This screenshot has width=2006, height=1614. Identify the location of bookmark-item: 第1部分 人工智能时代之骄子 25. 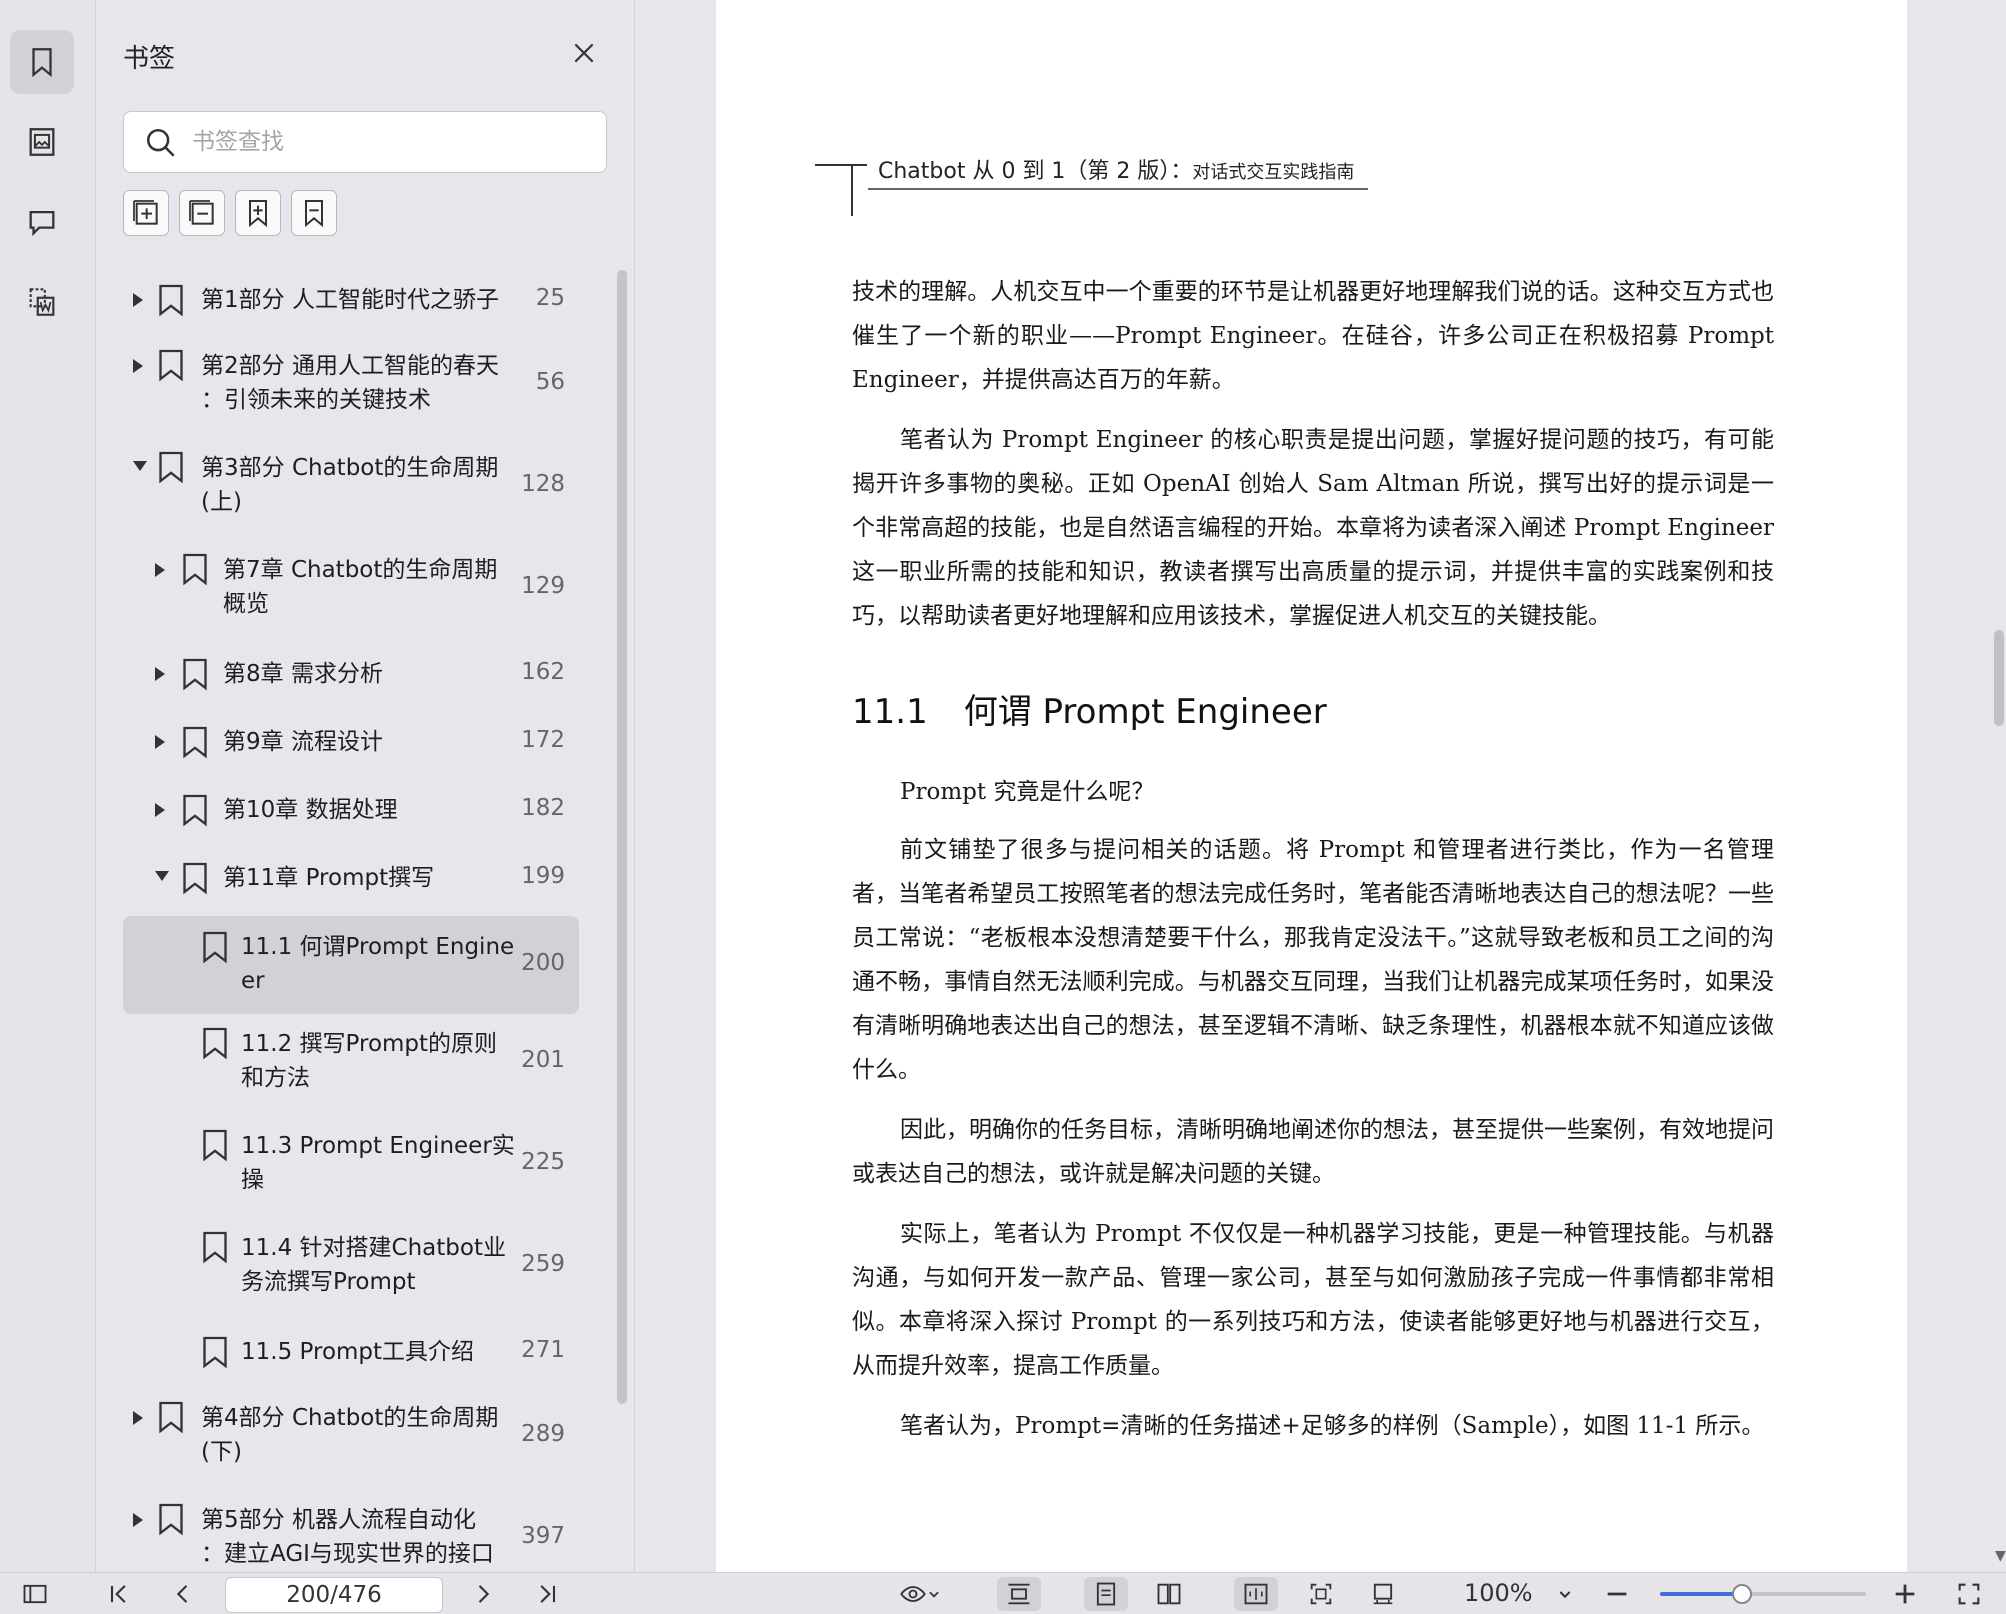
(351, 300).